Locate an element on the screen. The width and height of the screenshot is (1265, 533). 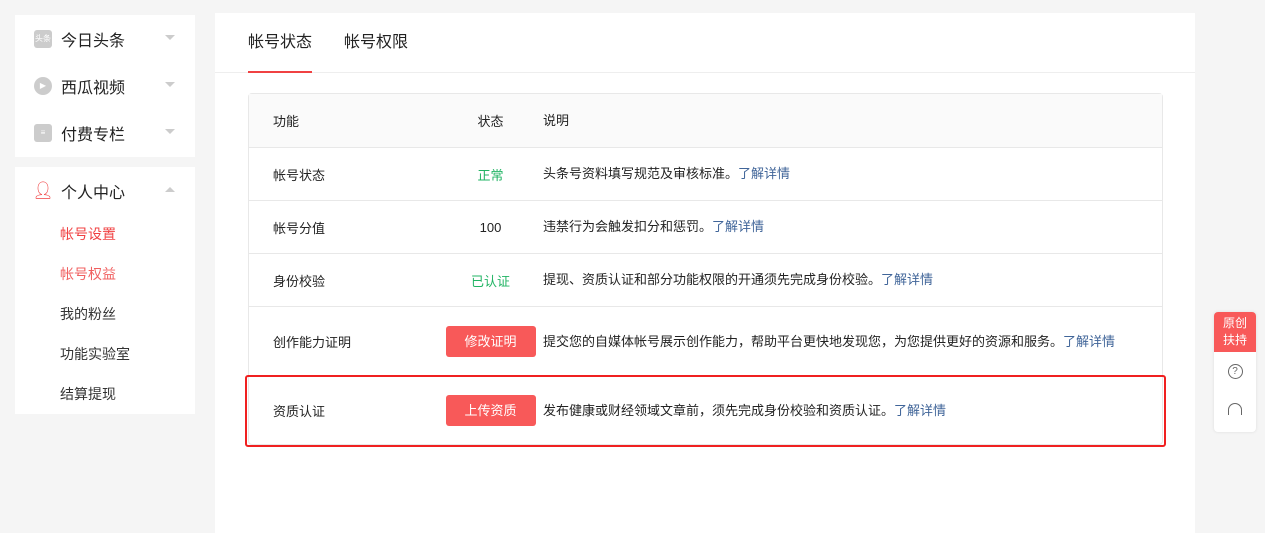
tab-account-status: 帐号状态 is located at coordinates (280, 43).